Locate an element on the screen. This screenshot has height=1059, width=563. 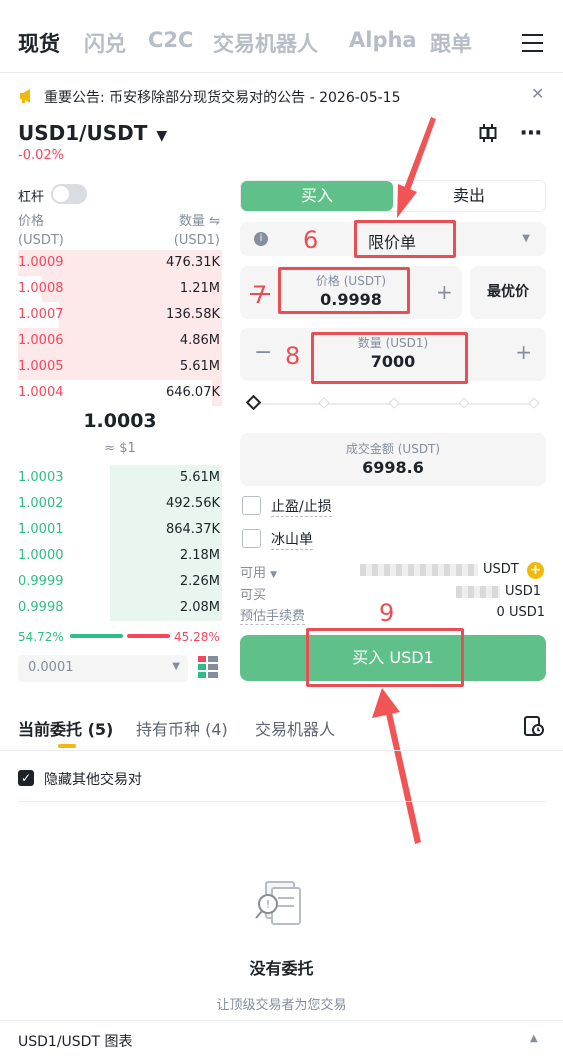
tab-c2c: C2C is located at coordinates (170, 40).